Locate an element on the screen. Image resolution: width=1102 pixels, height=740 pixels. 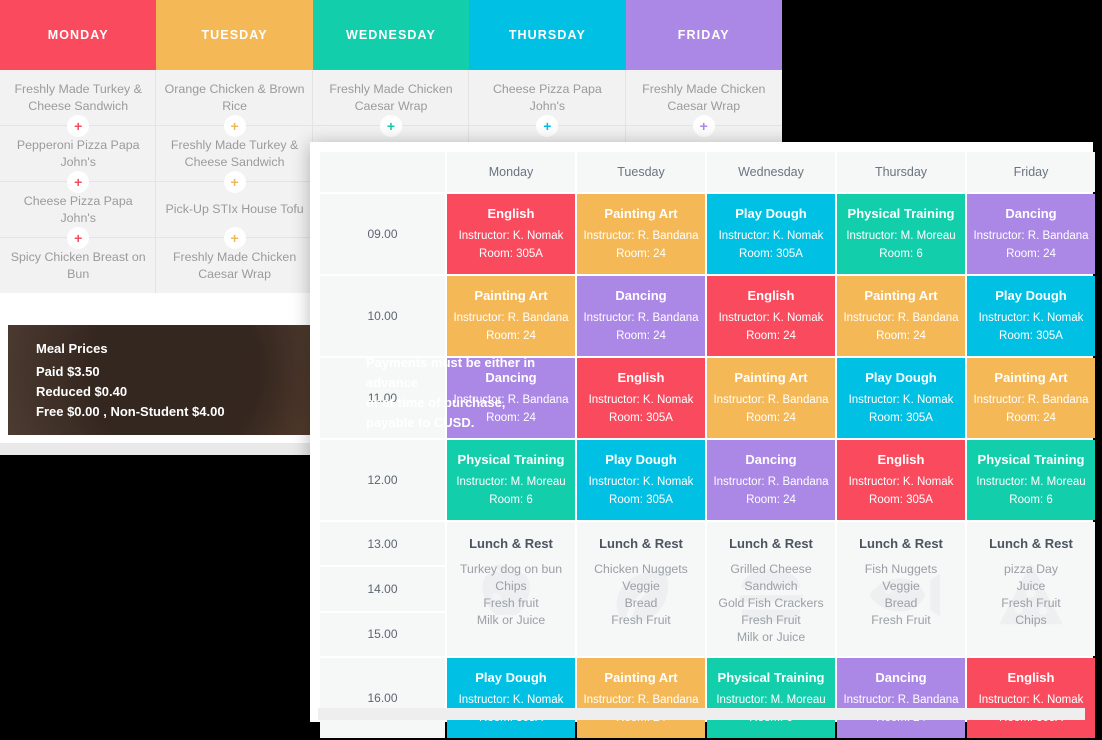
lesson-instructor: Instructor: M. Moreau is located at coordinates (511, 481).